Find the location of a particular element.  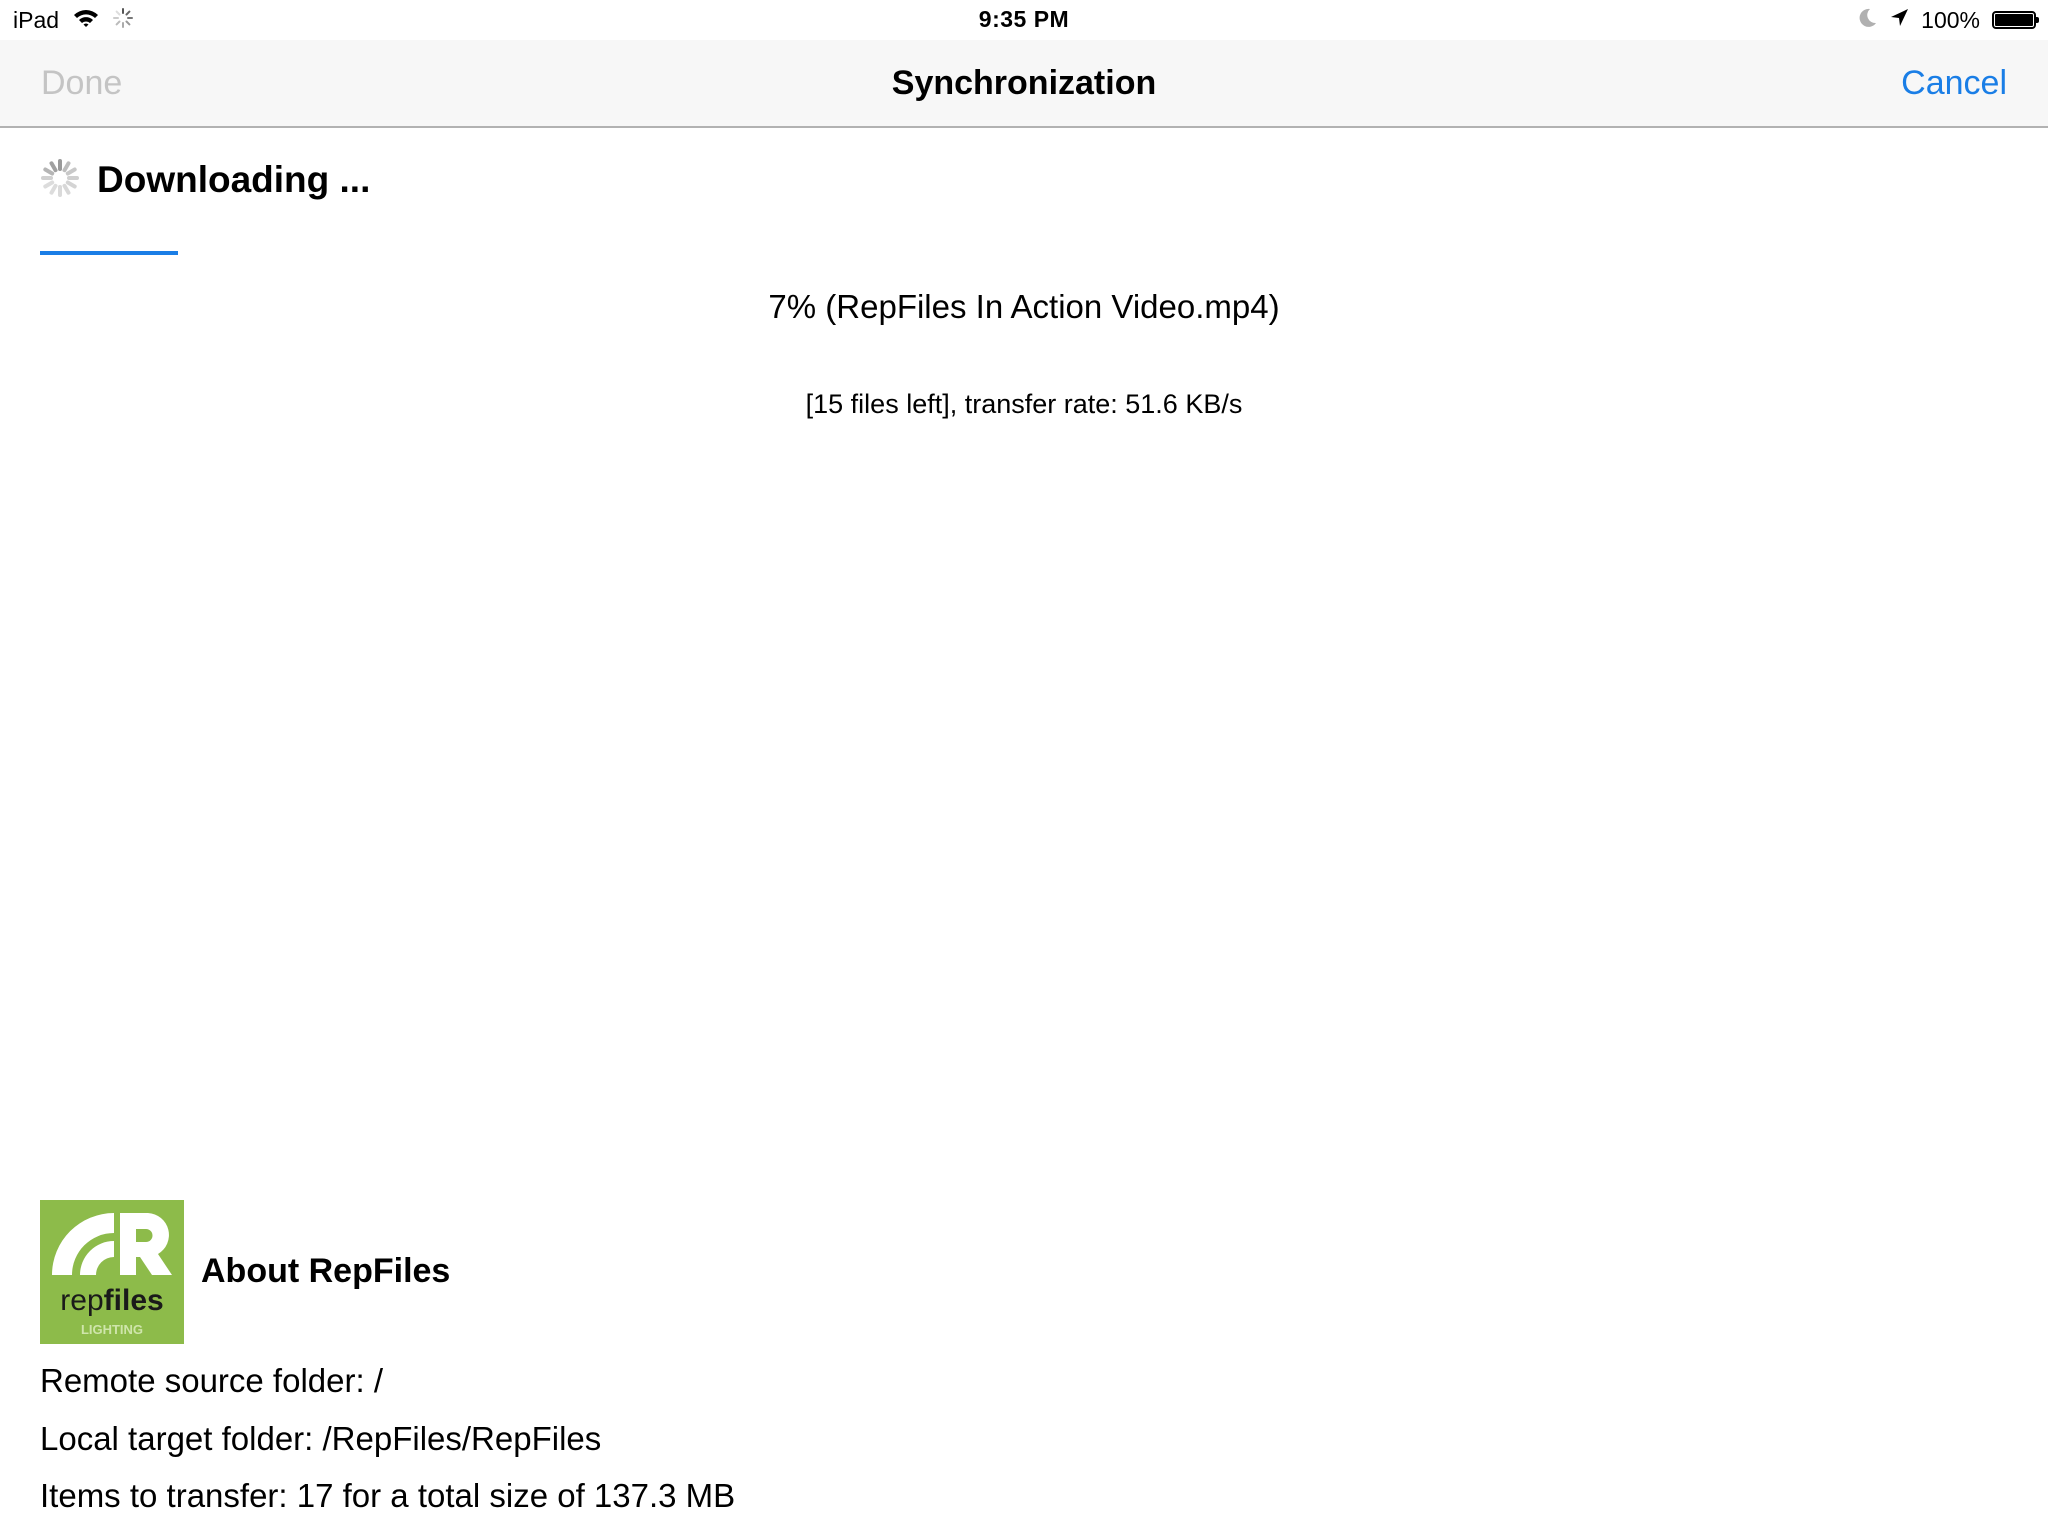

download-progress-fill is located at coordinates (109, 253).